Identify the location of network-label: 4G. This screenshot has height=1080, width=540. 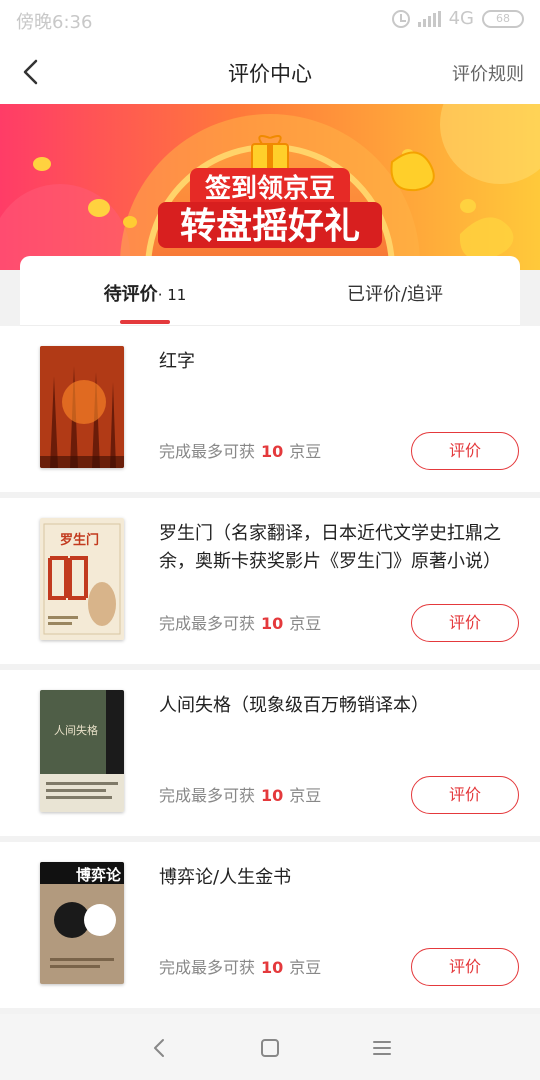
(461, 18).